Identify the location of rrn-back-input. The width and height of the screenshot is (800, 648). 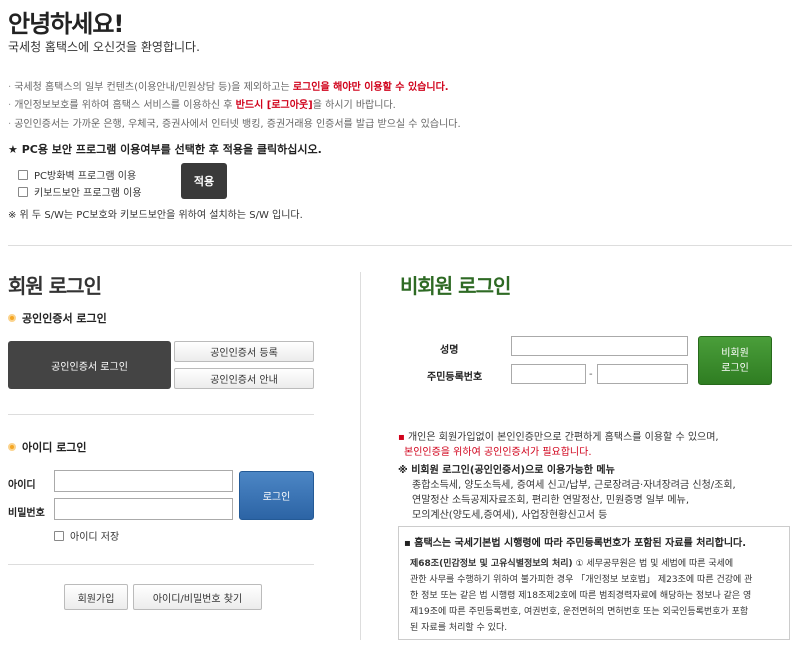
(642, 374).